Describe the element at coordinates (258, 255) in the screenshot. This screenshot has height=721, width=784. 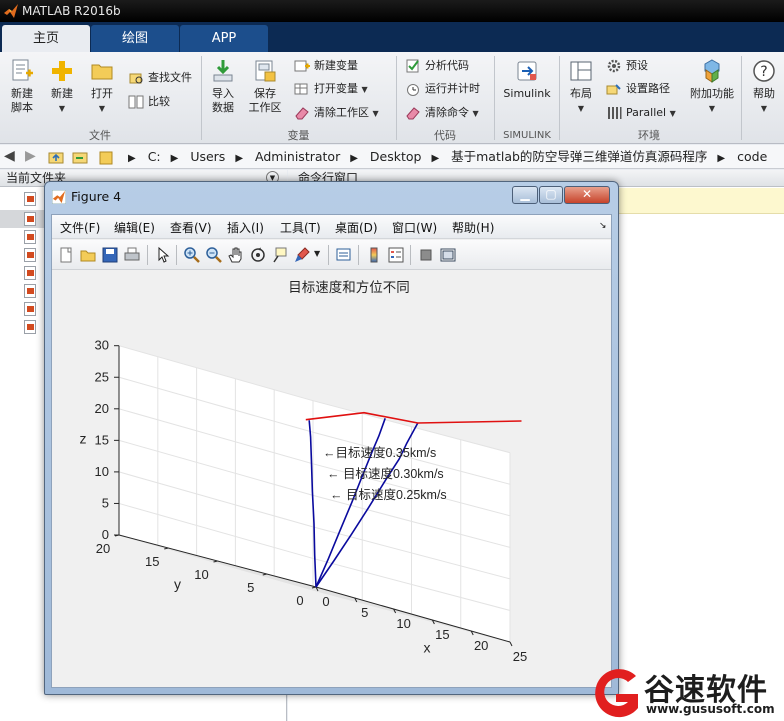
I see `rotate-3d-icon` at that location.